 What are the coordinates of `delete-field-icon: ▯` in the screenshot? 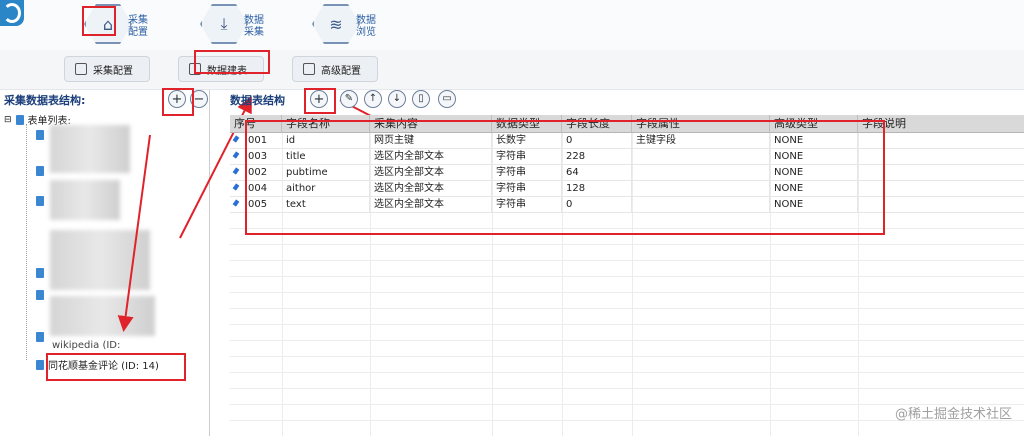 It's located at (421, 99).